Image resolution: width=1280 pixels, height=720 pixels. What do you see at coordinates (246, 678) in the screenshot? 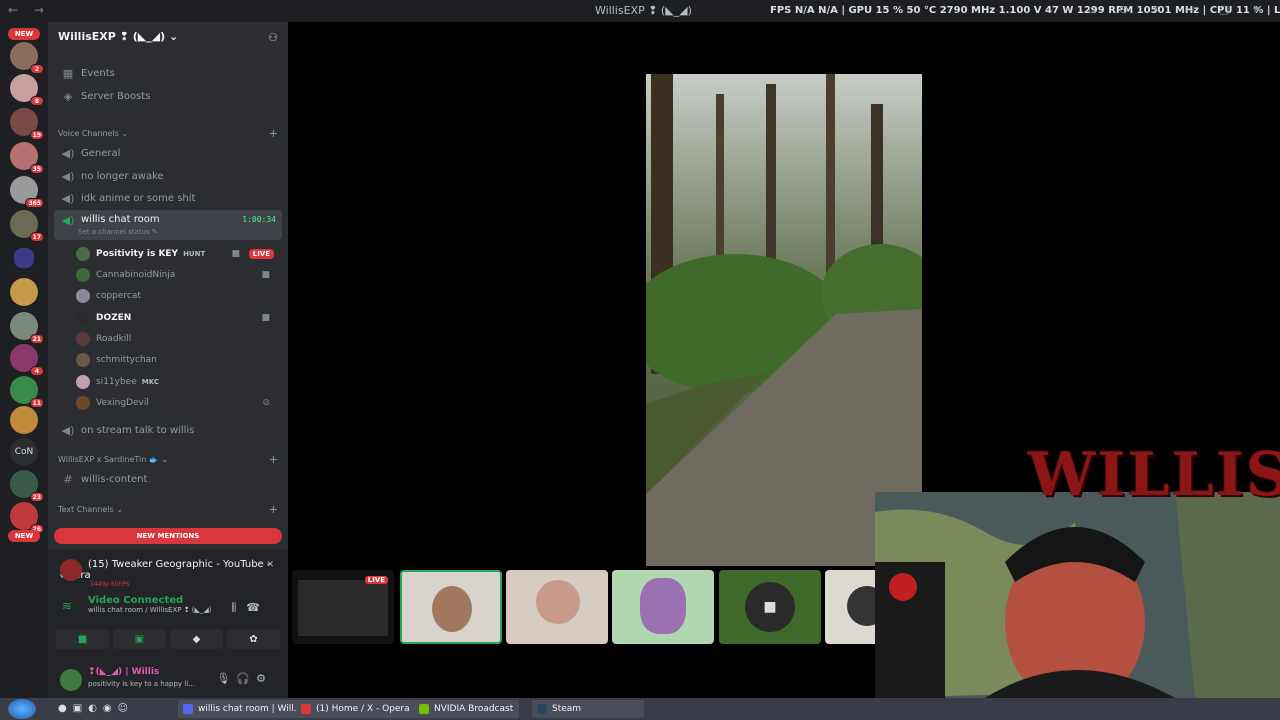
I see `headphones-icon: 🎧` at bounding box center [246, 678].